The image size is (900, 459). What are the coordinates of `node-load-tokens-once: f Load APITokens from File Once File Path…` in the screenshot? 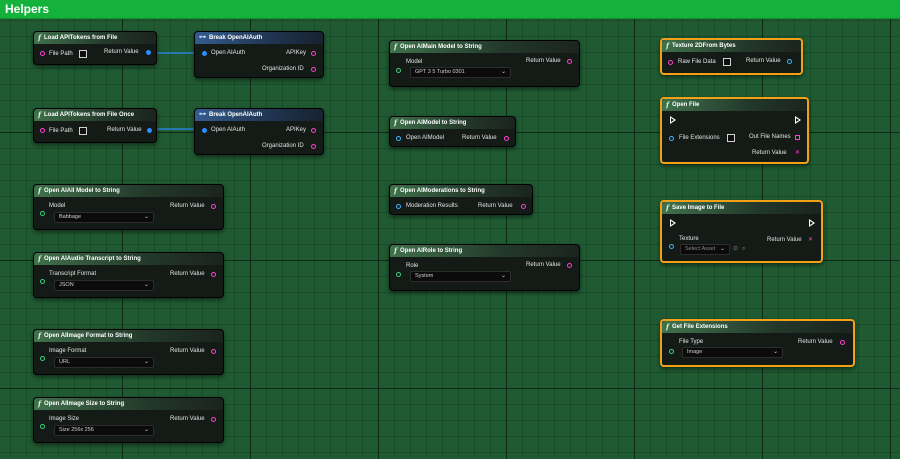 It's located at (95, 125).